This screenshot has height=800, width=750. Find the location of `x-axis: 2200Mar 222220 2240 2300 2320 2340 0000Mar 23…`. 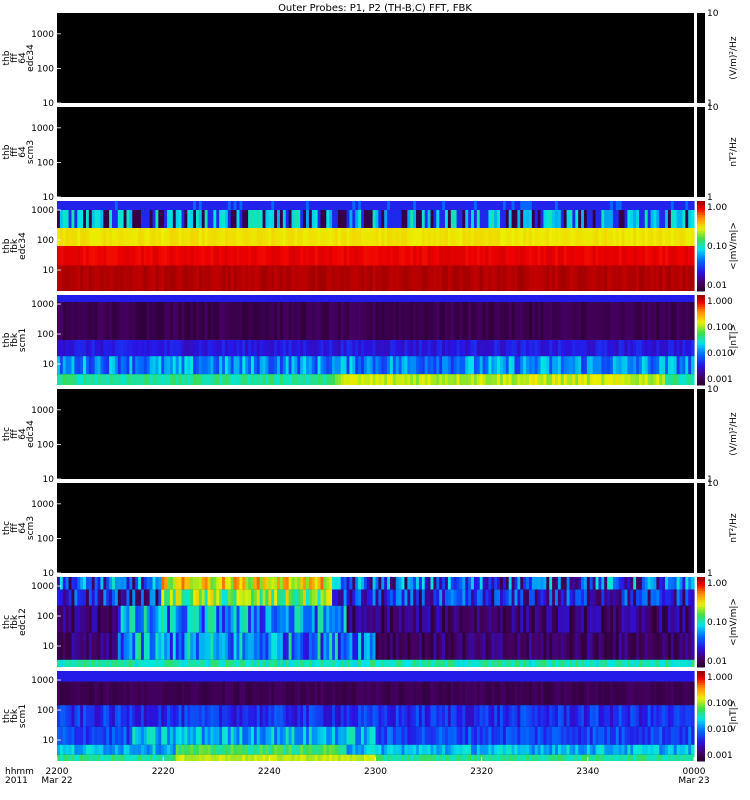

x-axis: 2200Mar 222220 2240 2300 2320 2340 0000Mar 23… is located at coordinates (357, 771).